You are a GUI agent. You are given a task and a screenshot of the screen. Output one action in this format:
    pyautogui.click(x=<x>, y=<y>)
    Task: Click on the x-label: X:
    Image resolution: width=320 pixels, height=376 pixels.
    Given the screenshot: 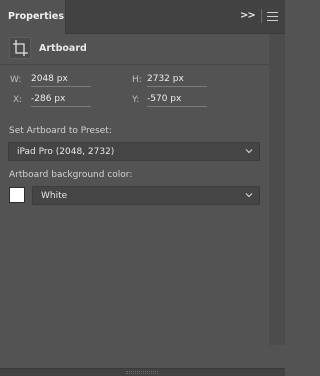 What is the action you would take?
    pyautogui.click(x=18, y=100)
    